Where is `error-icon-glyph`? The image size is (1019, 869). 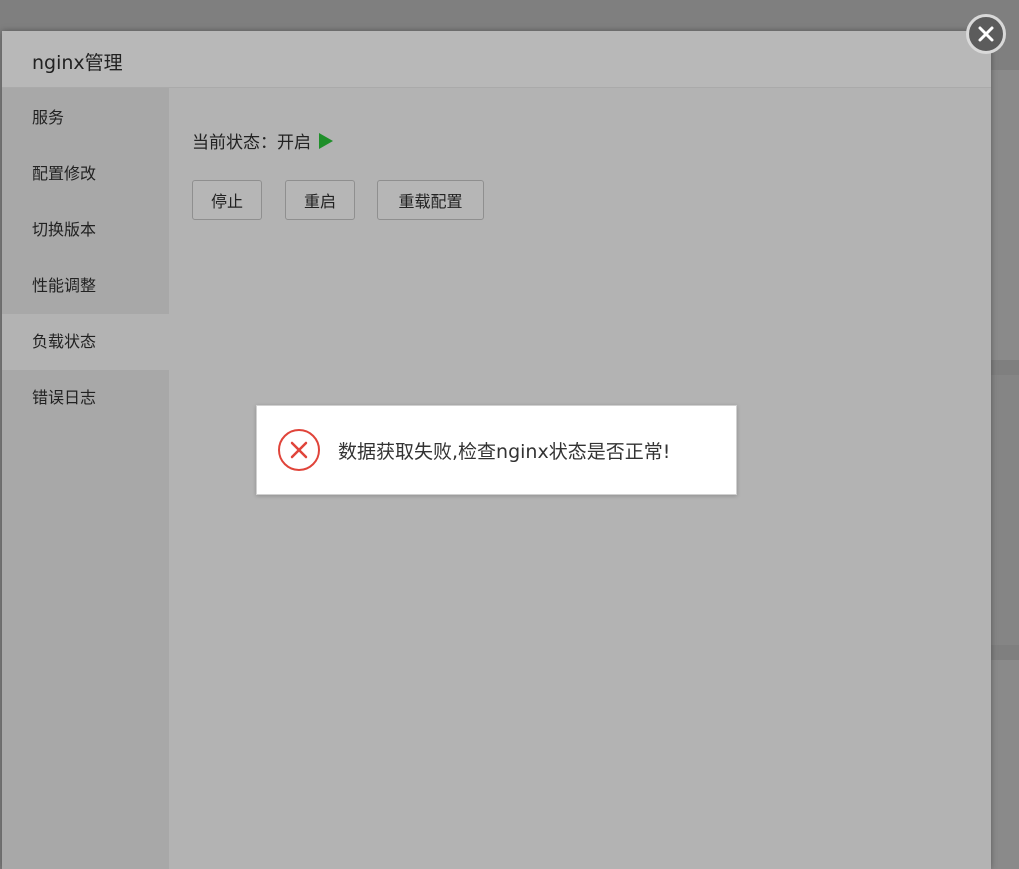
error-icon-glyph is located at coordinates (299, 450).